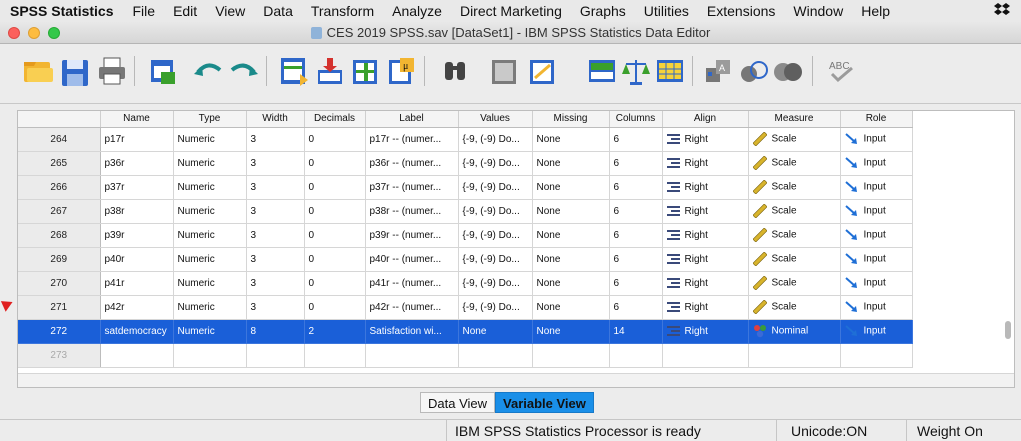  I want to click on spell-check-icon: ABC, so click(842, 71).